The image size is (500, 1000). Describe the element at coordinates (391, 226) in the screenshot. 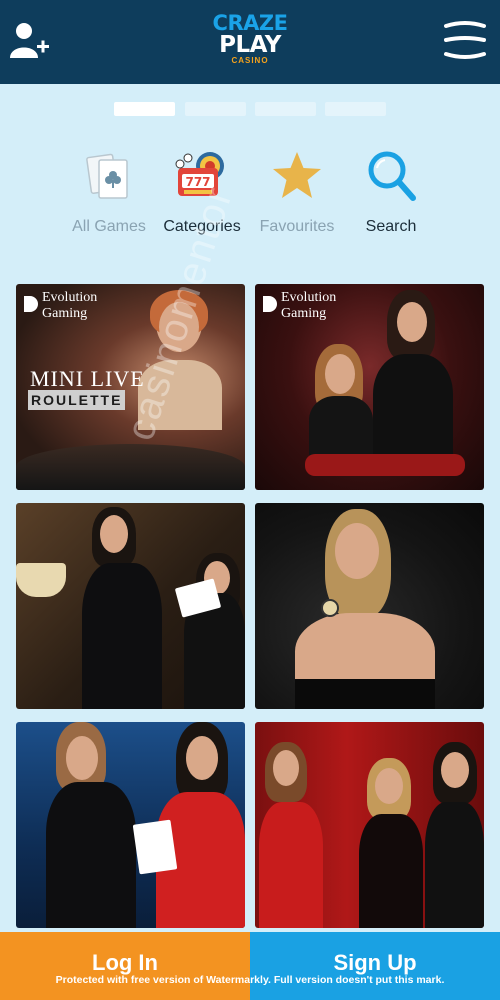

I see `tab-search-label: Search` at that location.